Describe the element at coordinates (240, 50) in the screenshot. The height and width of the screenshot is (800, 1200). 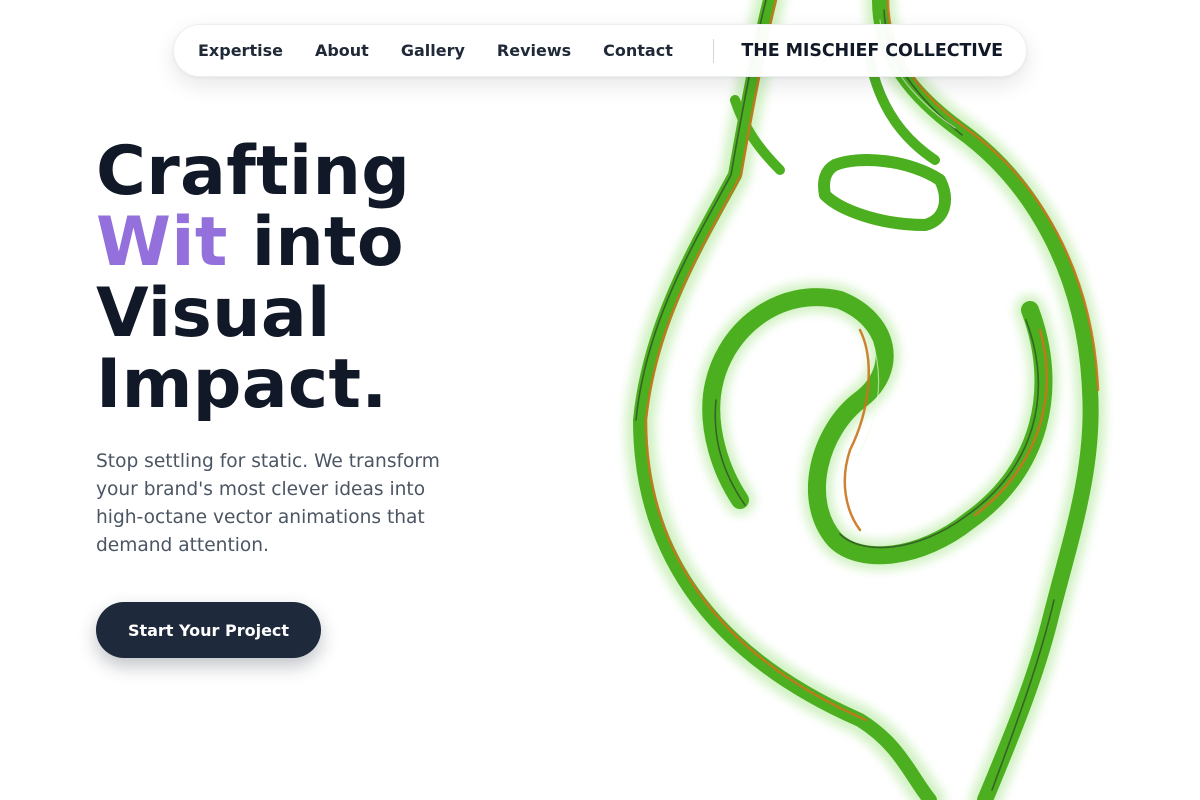
I see `nav-link-expertise: Expertise` at that location.